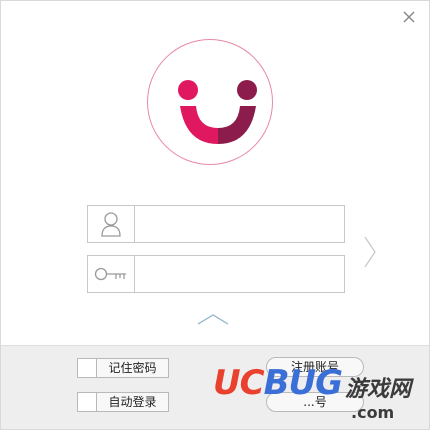 This screenshot has height=430, width=430. Describe the element at coordinates (111, 224) in the screenshot. I see `user-icon` at that location.